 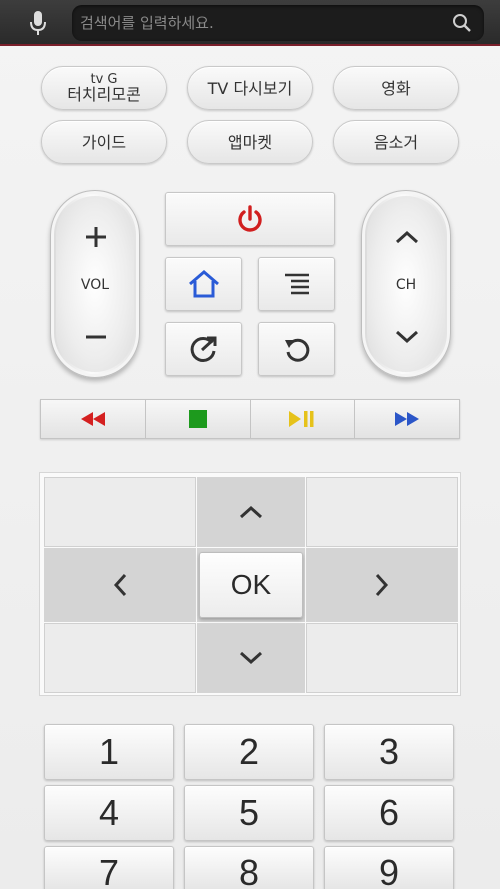 I want to click on number-key-7: 7, so click(x=109, y=867).